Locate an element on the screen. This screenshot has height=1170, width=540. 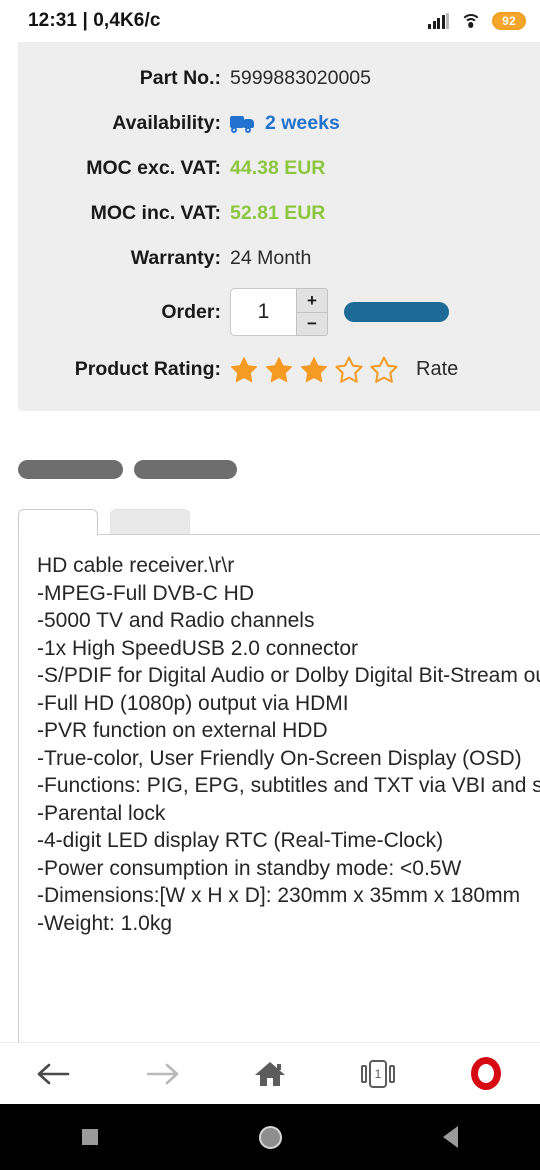
order-controls: 1 + − is located at coordinates (339, 312).